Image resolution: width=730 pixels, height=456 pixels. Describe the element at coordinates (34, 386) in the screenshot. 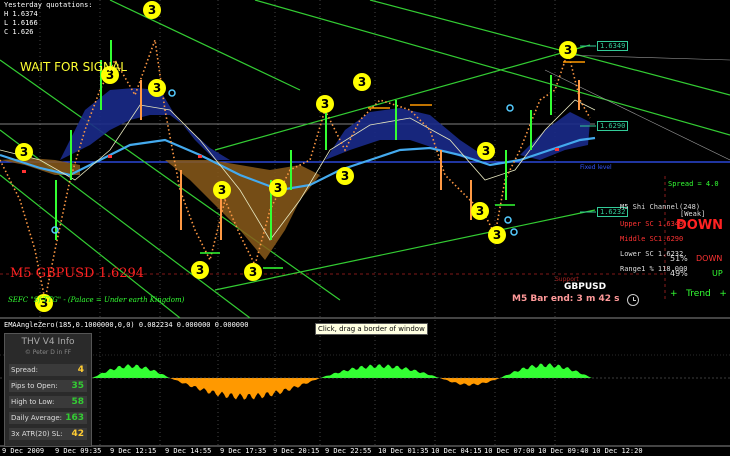

I see `thv-row-label: Pips to Open:` at that location.